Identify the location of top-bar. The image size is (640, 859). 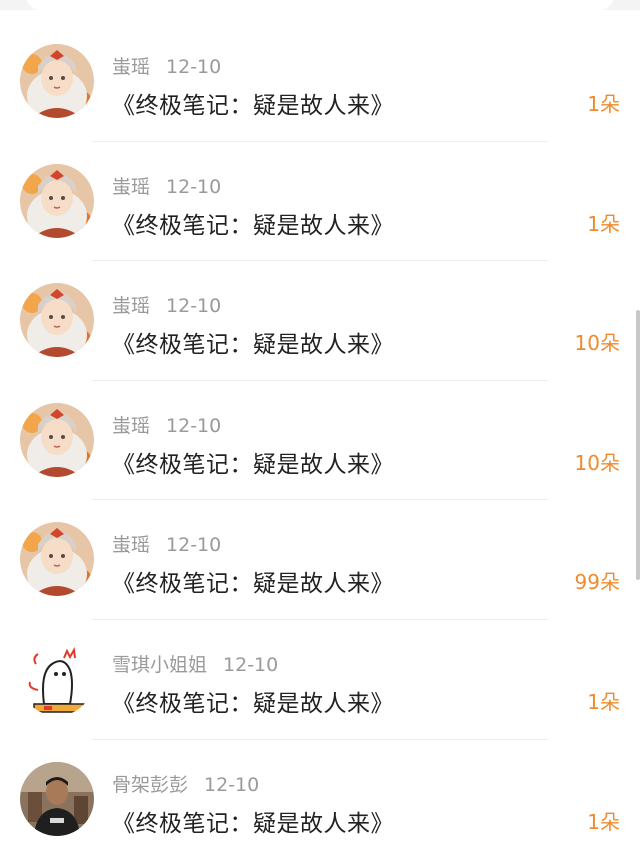
(320, 5).